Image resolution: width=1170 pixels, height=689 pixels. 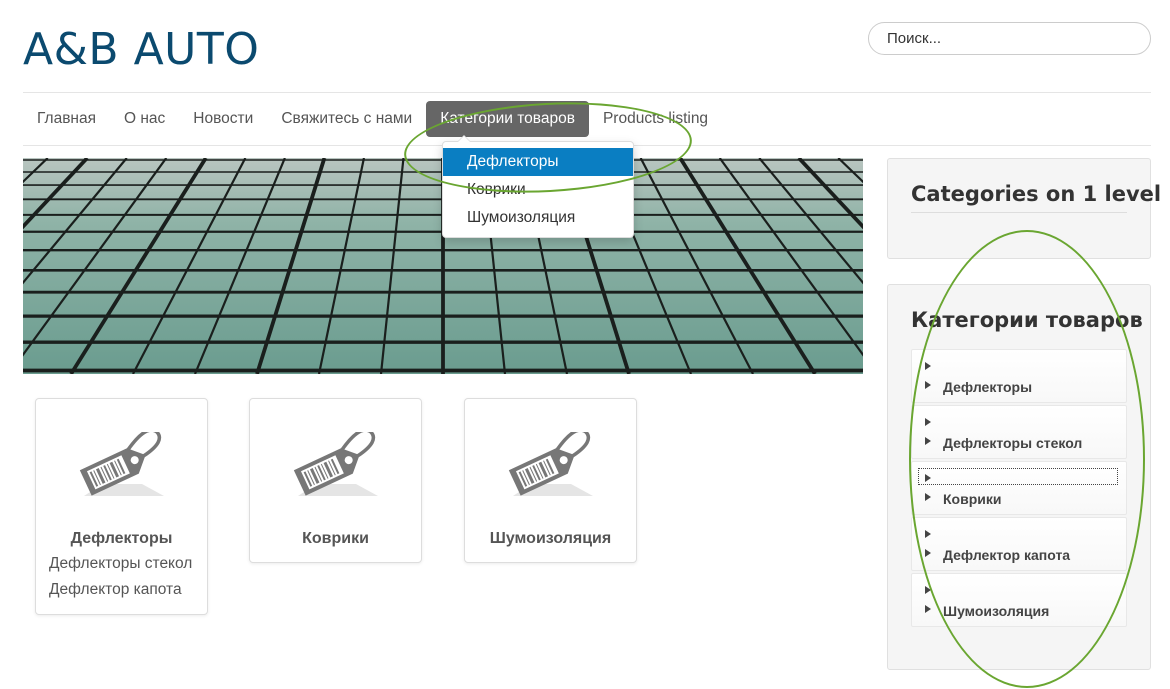 I want to click on header-divider, so click(x=587, y=92).